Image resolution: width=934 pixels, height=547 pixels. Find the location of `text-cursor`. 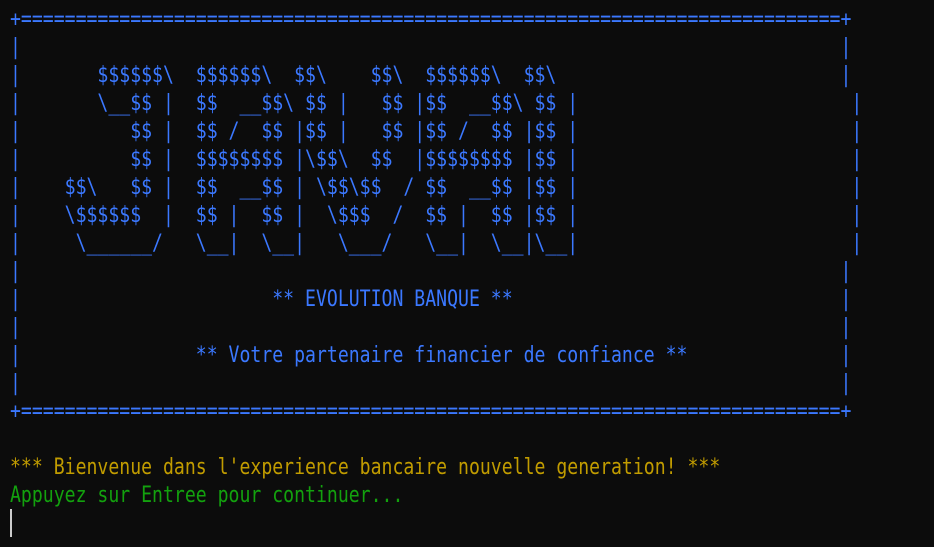

text-cursor is located at coordinates (11, 523).